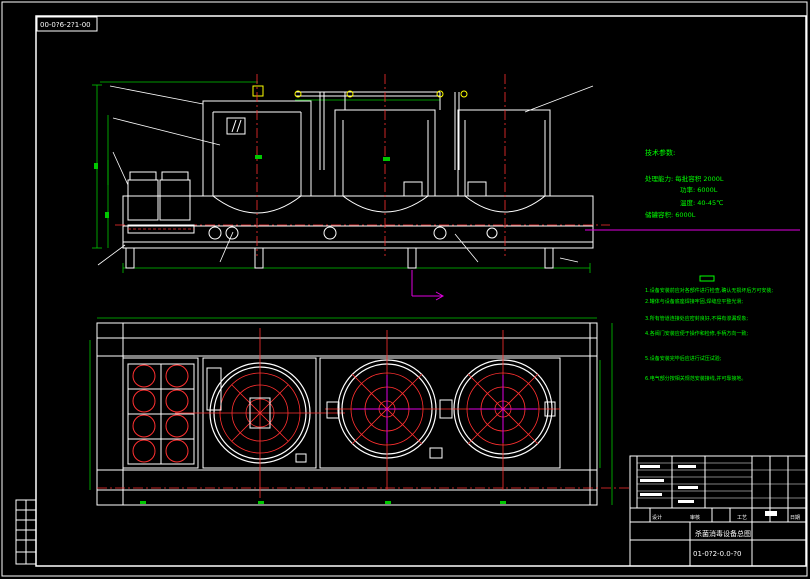  Describe the element at coordinates (709, 290) in the screenshot. I see `req-line-1: 1.设备安装前应对各部件进行检查,确认无损坏后方可安装;` at that location.